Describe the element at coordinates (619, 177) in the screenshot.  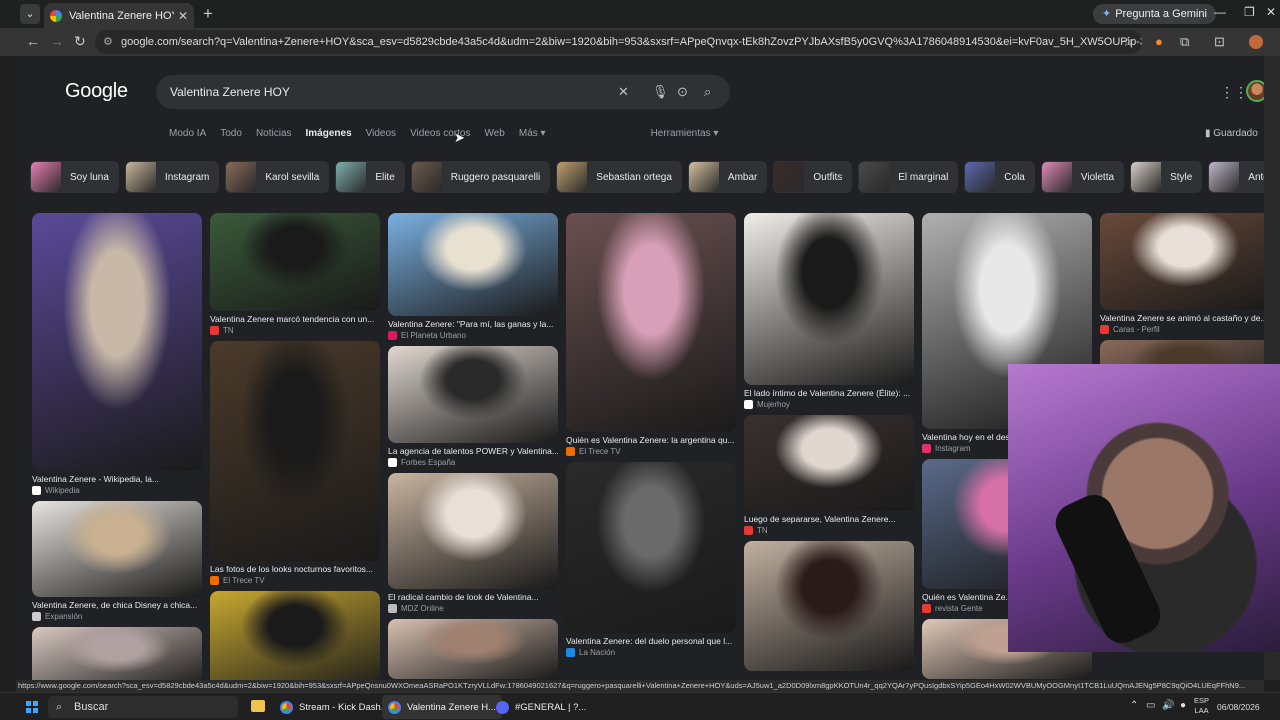
I see `refinement-chip: Sebastian ortega` at that location.